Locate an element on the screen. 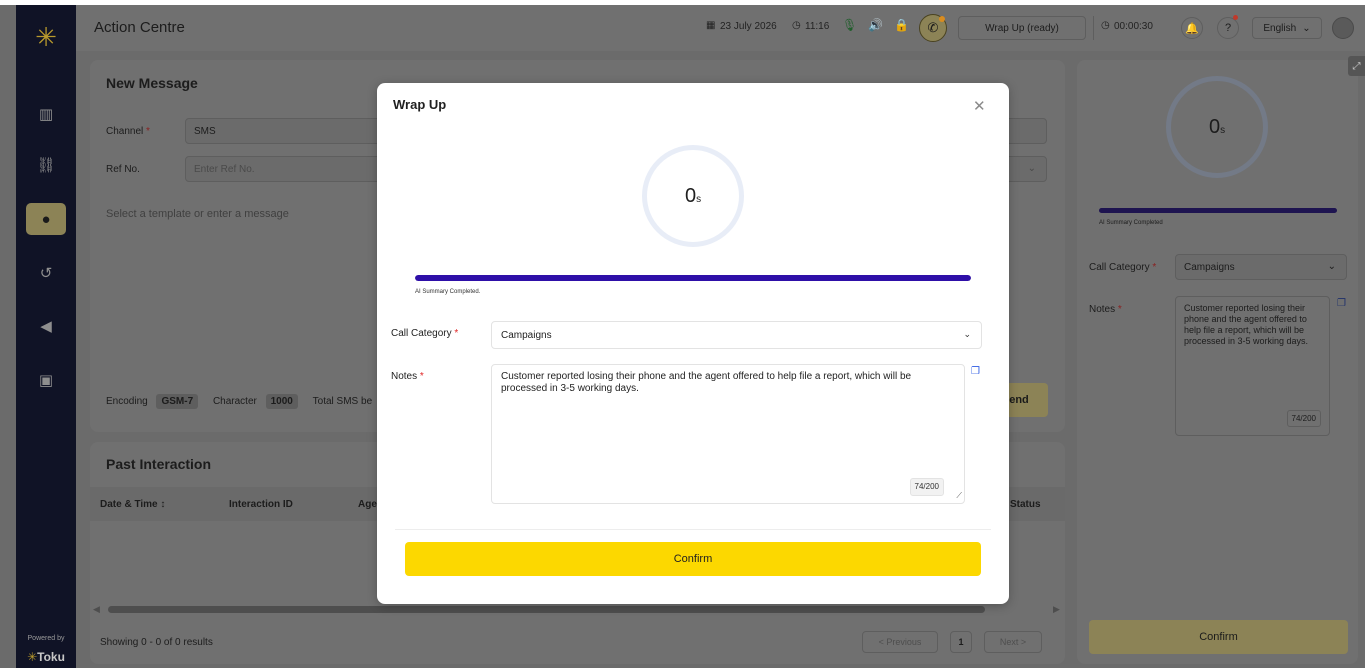 This screenshot has height=668, width=1365. modal-title: Wrap Up is located at coordinates (420, 104).